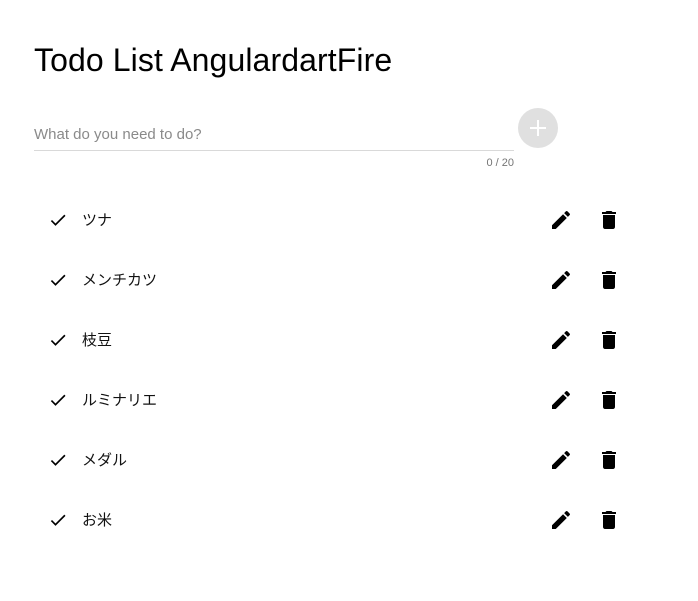 This screenshot has height=601, width=698. What do you see at coordinates (97, 520) in the screenshot?
I see `todo-label: お米` at bounding box center [97, 520].